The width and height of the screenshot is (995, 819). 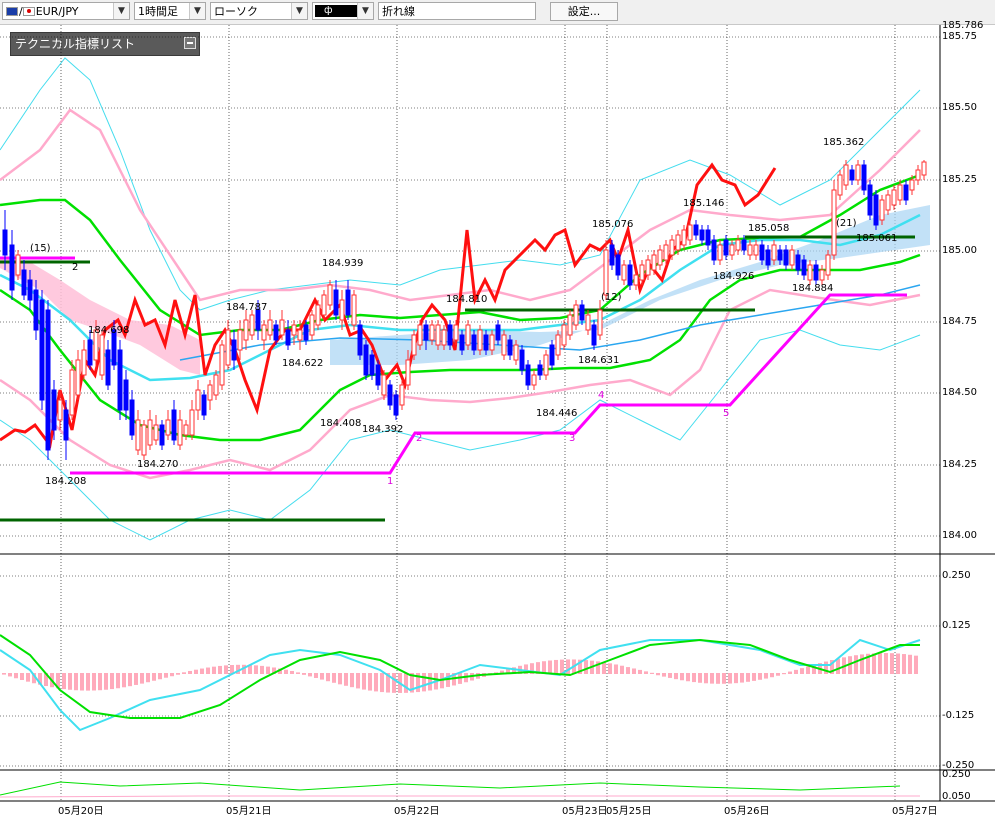 I want to click on line-style-label: 折れ線, so click(x=398, y=11).